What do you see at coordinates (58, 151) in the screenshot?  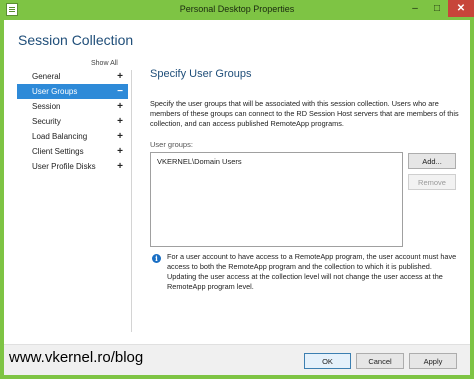 I see `sidebar-item-label: Client Settings` at bounding box center [58, 151].